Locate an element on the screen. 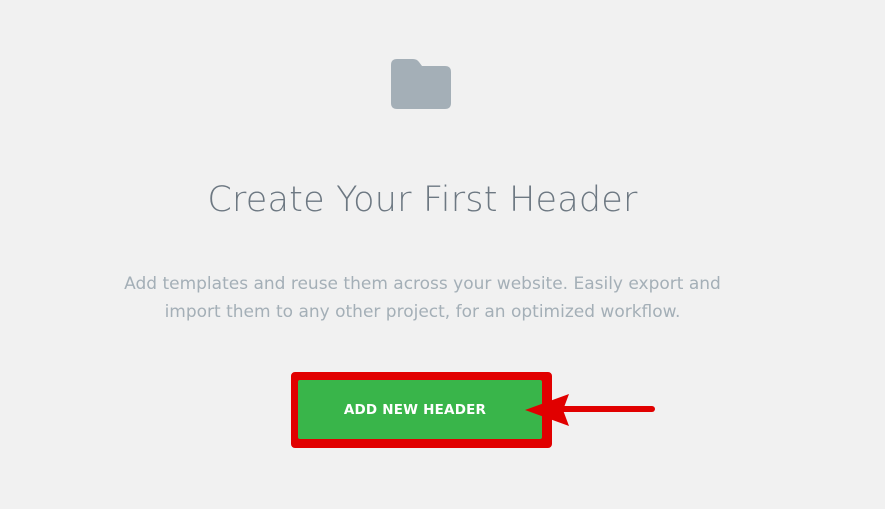  empty-state-title: Create Your First Header is located at coordinates (422, 200).